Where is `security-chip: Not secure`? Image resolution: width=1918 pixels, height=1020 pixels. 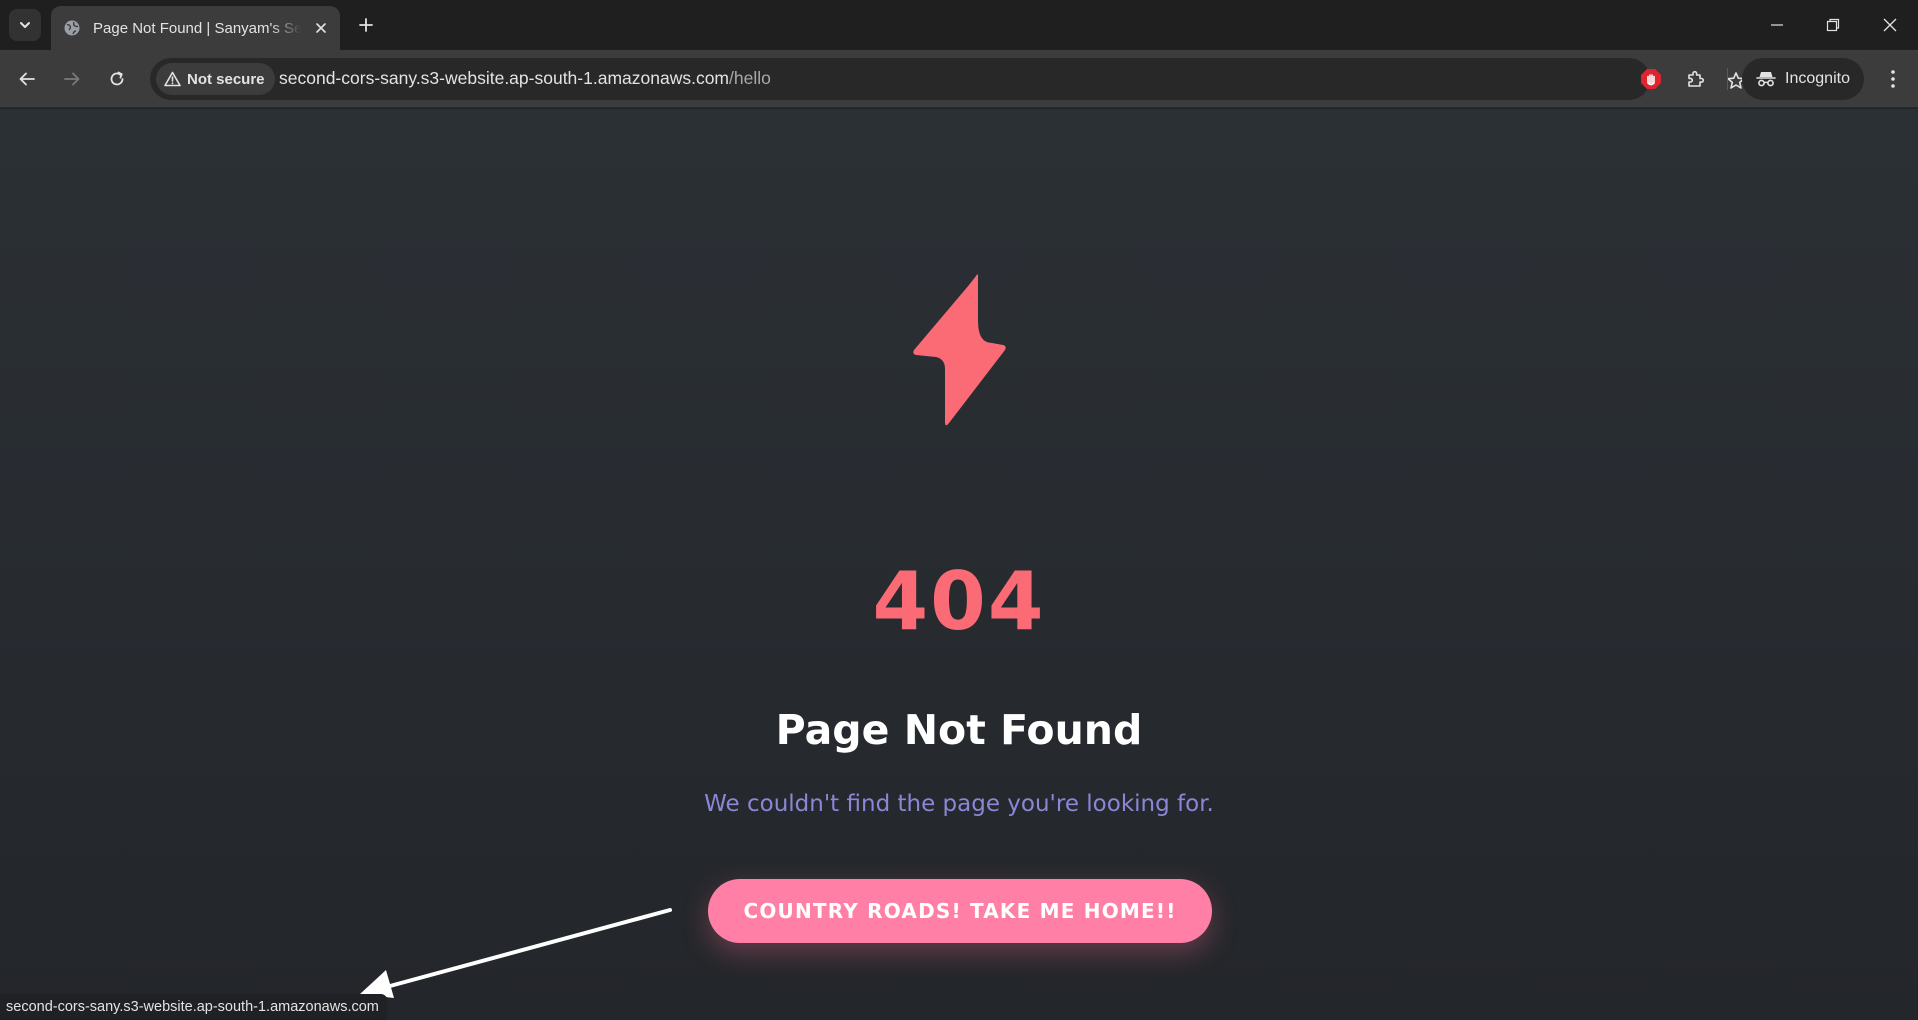
security-chip: Not secure is located at coordinates (215, 79).